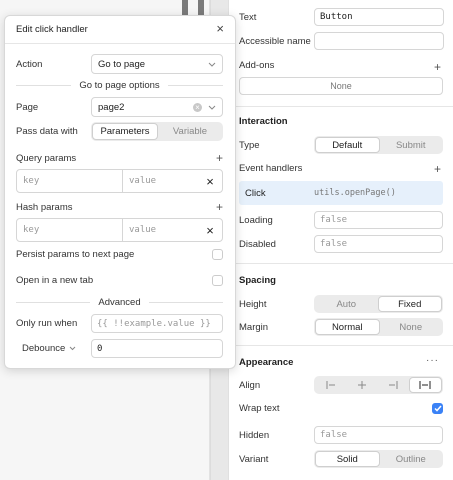 The height and width of the screenshot is (480, 453). What do you see at coordinates (347, 327) in the screenshot?
I see `margin-normal-option: Normal` at bounding box center [347, 327].